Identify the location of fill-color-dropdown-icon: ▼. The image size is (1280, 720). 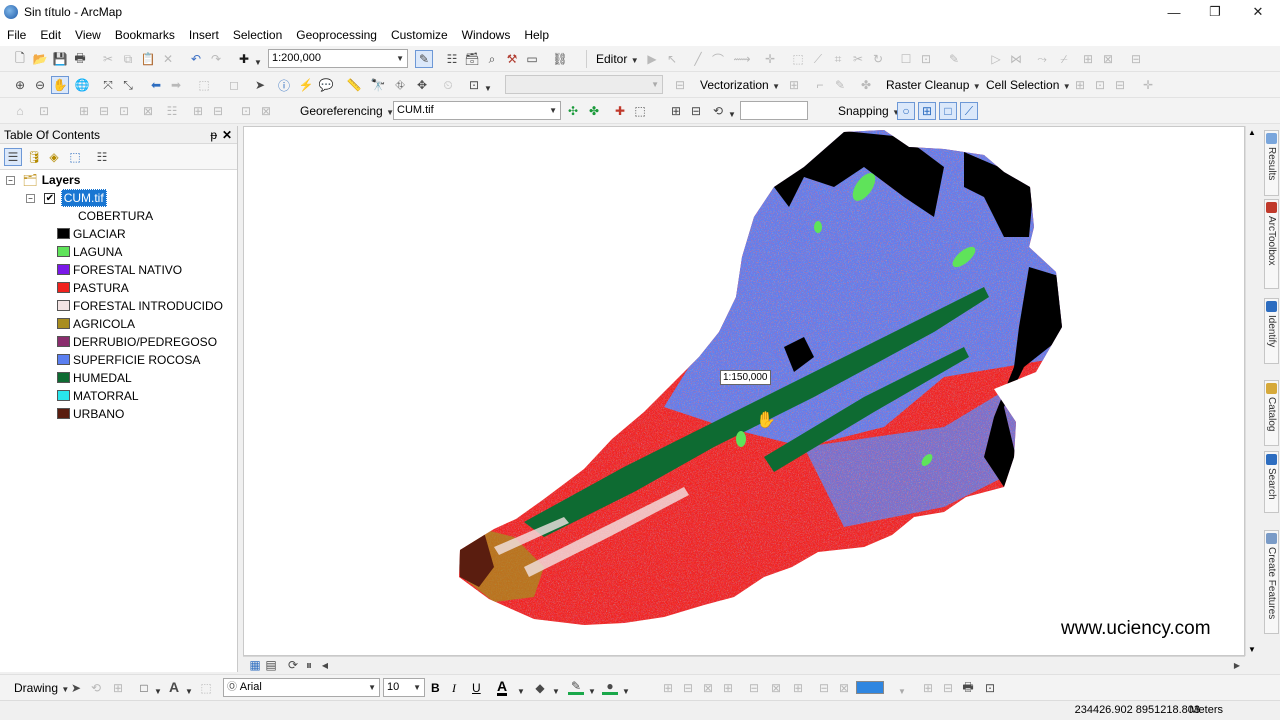
(556, 692).